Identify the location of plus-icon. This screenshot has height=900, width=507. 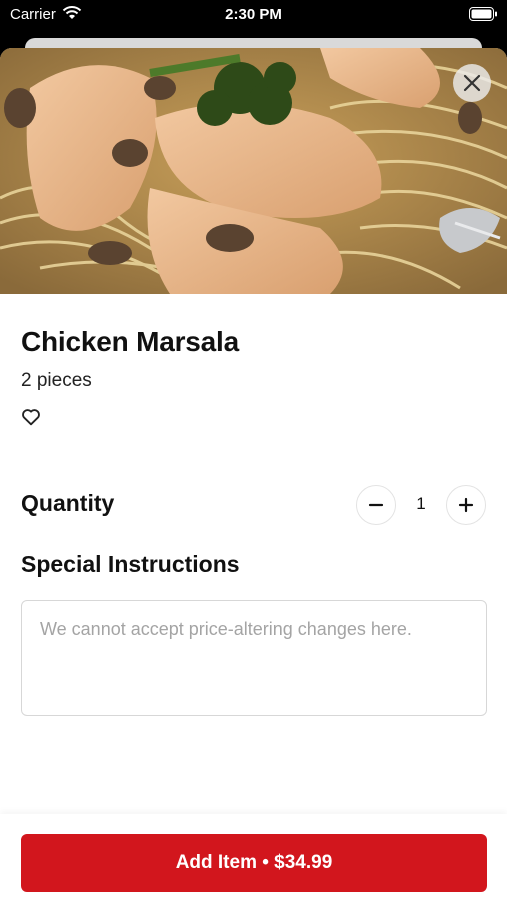
(466, 505).